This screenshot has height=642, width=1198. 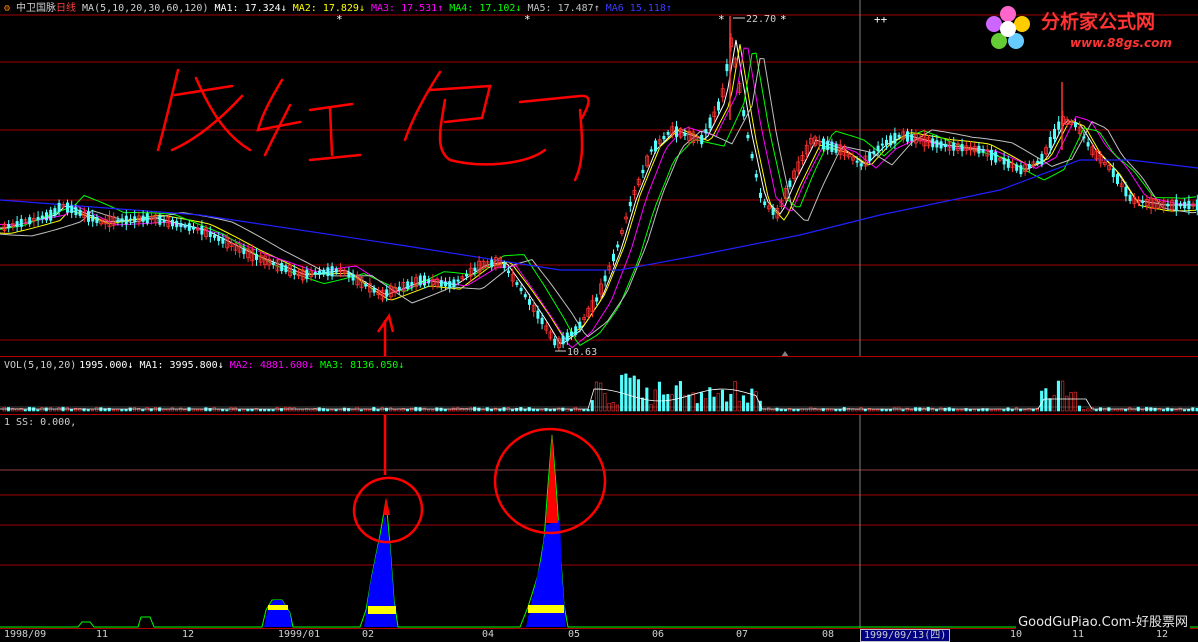 I want to click on date-tick: 05, so click(x=574, y=634).